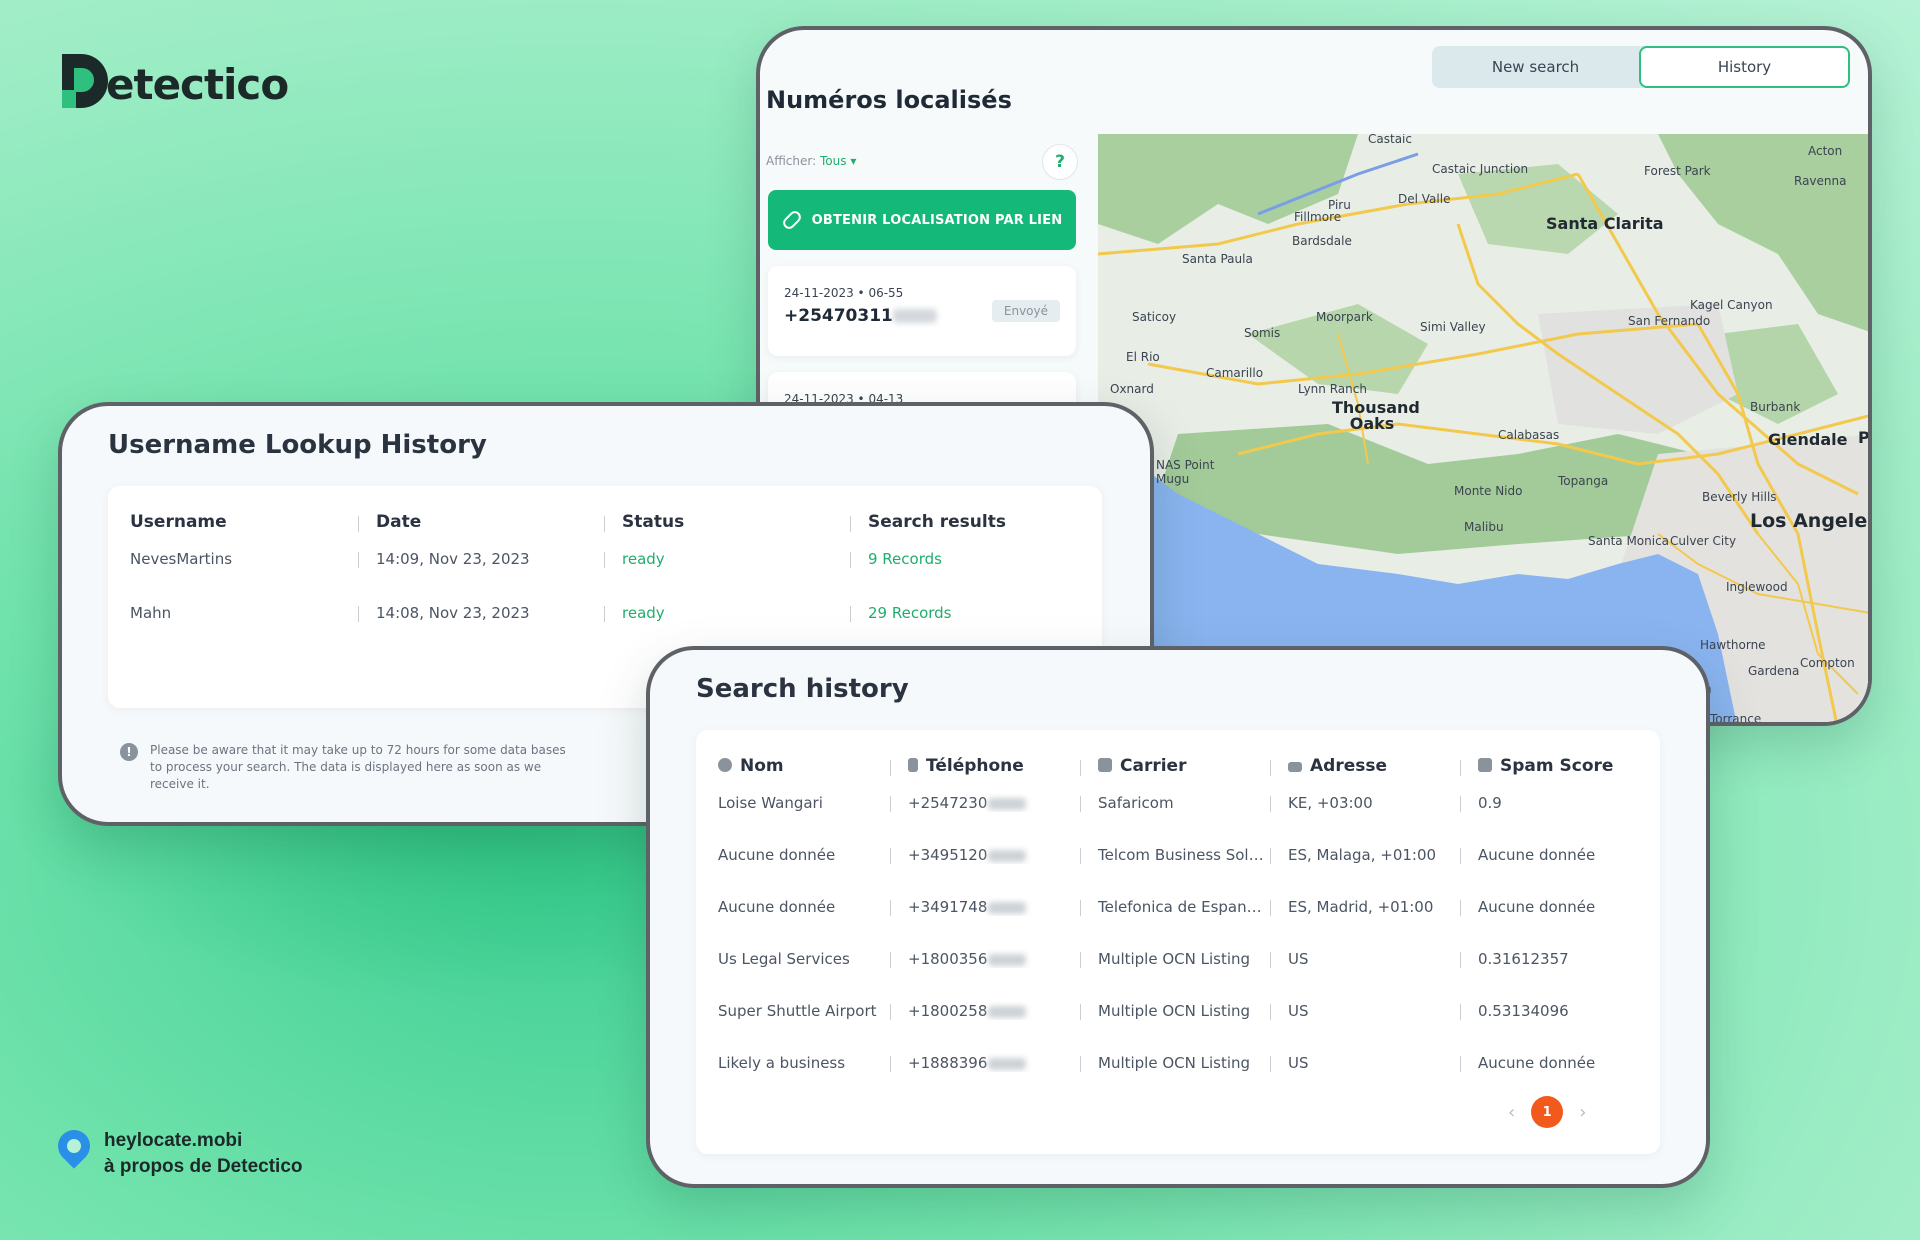 The height and width of the screenshot is (1240, 1920). What do you see at coordinates (1376, 415) in the screenshot?
I see `map-label: Thousand Oaks` at bounding box center [1376, 415].